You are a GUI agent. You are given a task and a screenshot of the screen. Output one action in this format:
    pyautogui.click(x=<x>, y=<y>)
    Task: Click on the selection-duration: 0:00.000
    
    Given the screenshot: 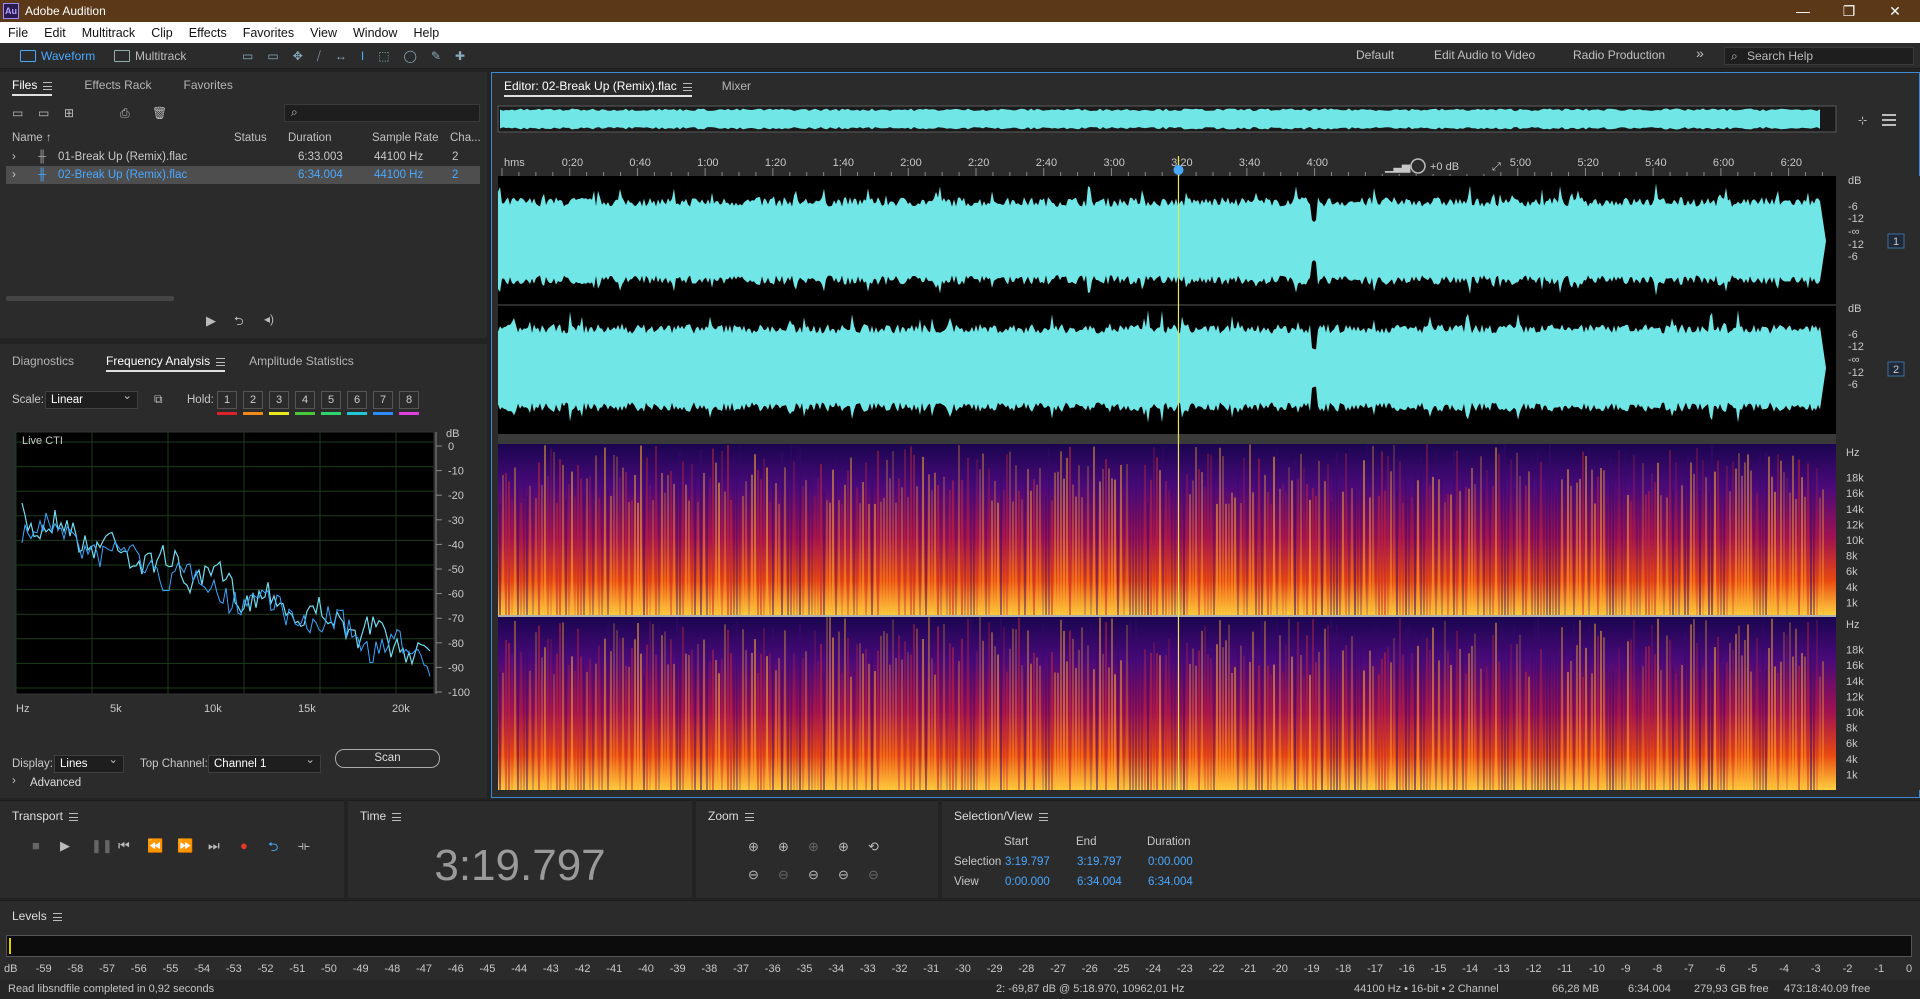 What is the action you would take?
    pyautogui.click(x=1170, y=862)
    